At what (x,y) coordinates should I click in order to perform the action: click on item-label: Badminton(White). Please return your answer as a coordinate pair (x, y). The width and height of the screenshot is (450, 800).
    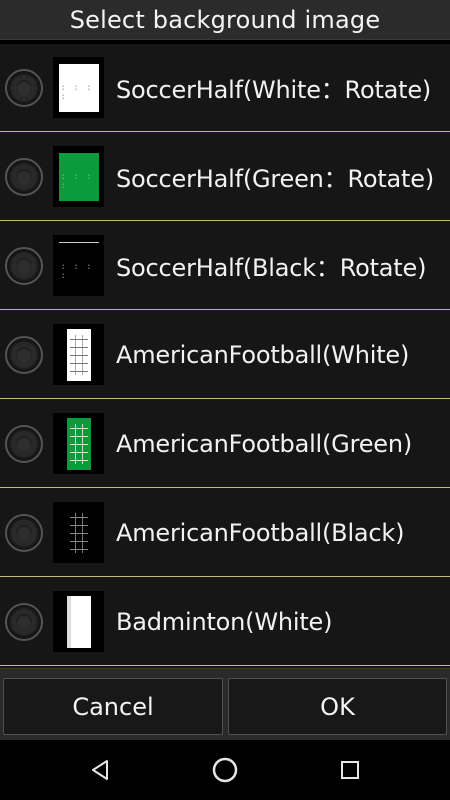
    Looking at the image, I should click on (224, 621).